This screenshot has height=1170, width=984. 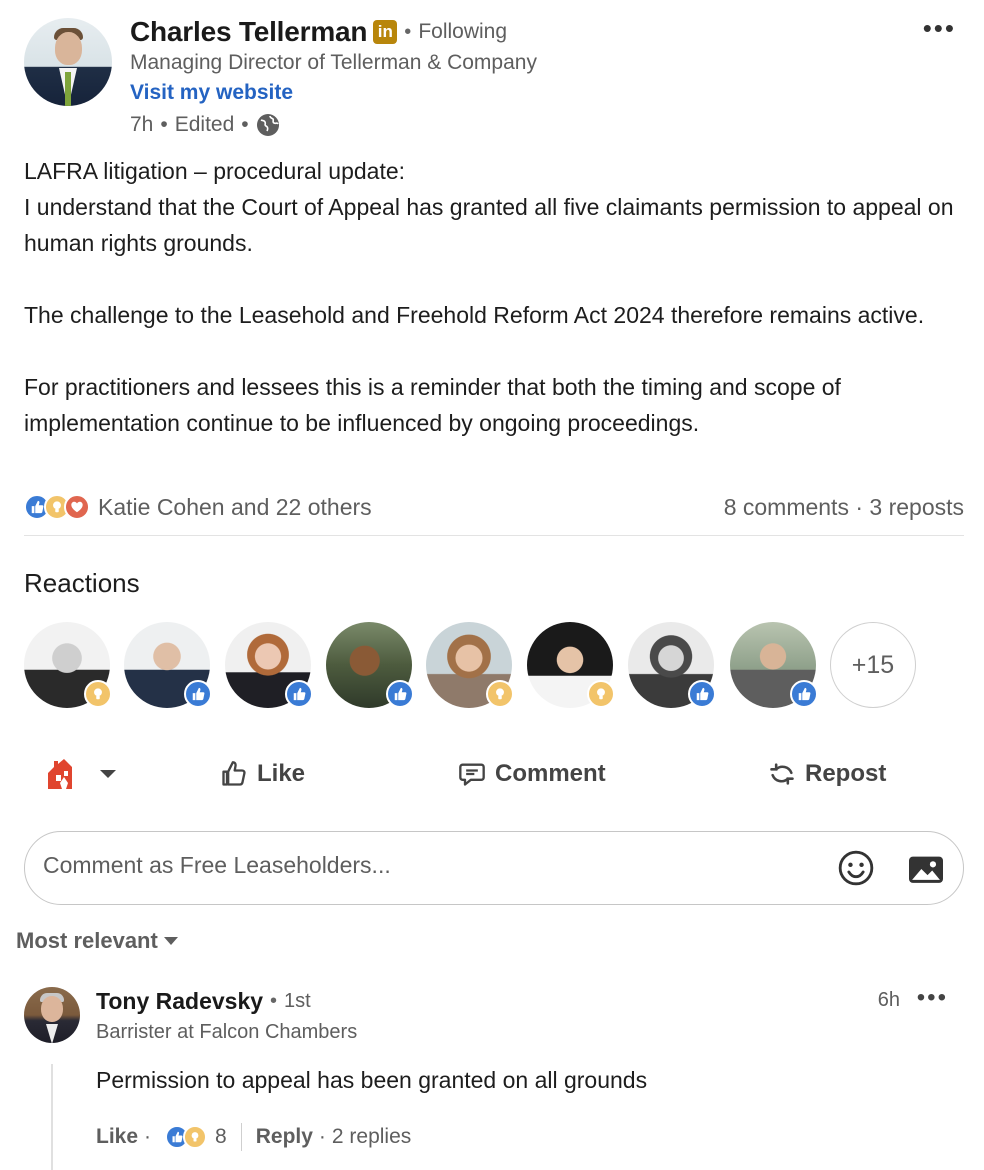 What do you see at coordinates (142, 124) in the screenshot?
I see `post-time: 7h` at bounding box center [142, 124].